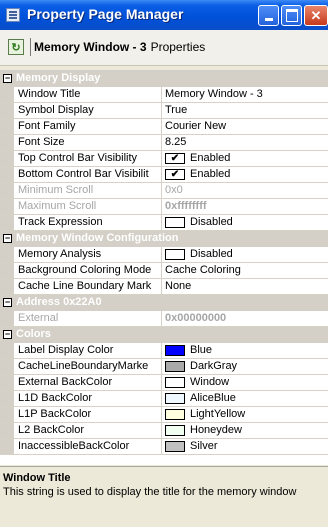 This screenshot has height=527, width=328. What do you see at coordinates (268, 15) in the screenshot?
I see `minimize-icon` at bounding box center [268, 15].